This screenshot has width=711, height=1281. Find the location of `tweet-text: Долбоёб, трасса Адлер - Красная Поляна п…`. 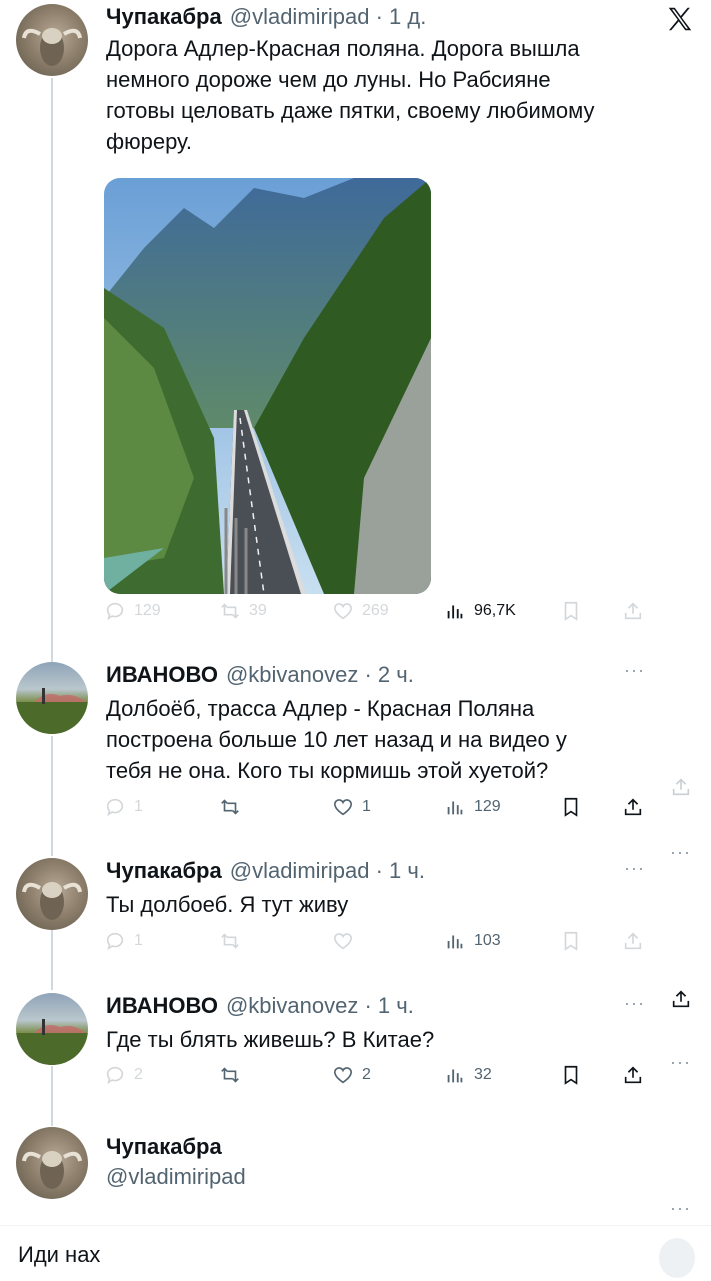

tweet-text: Долбоёб, трасса Адлер - Красная Поляна п… is located at coordinates (336, 739).